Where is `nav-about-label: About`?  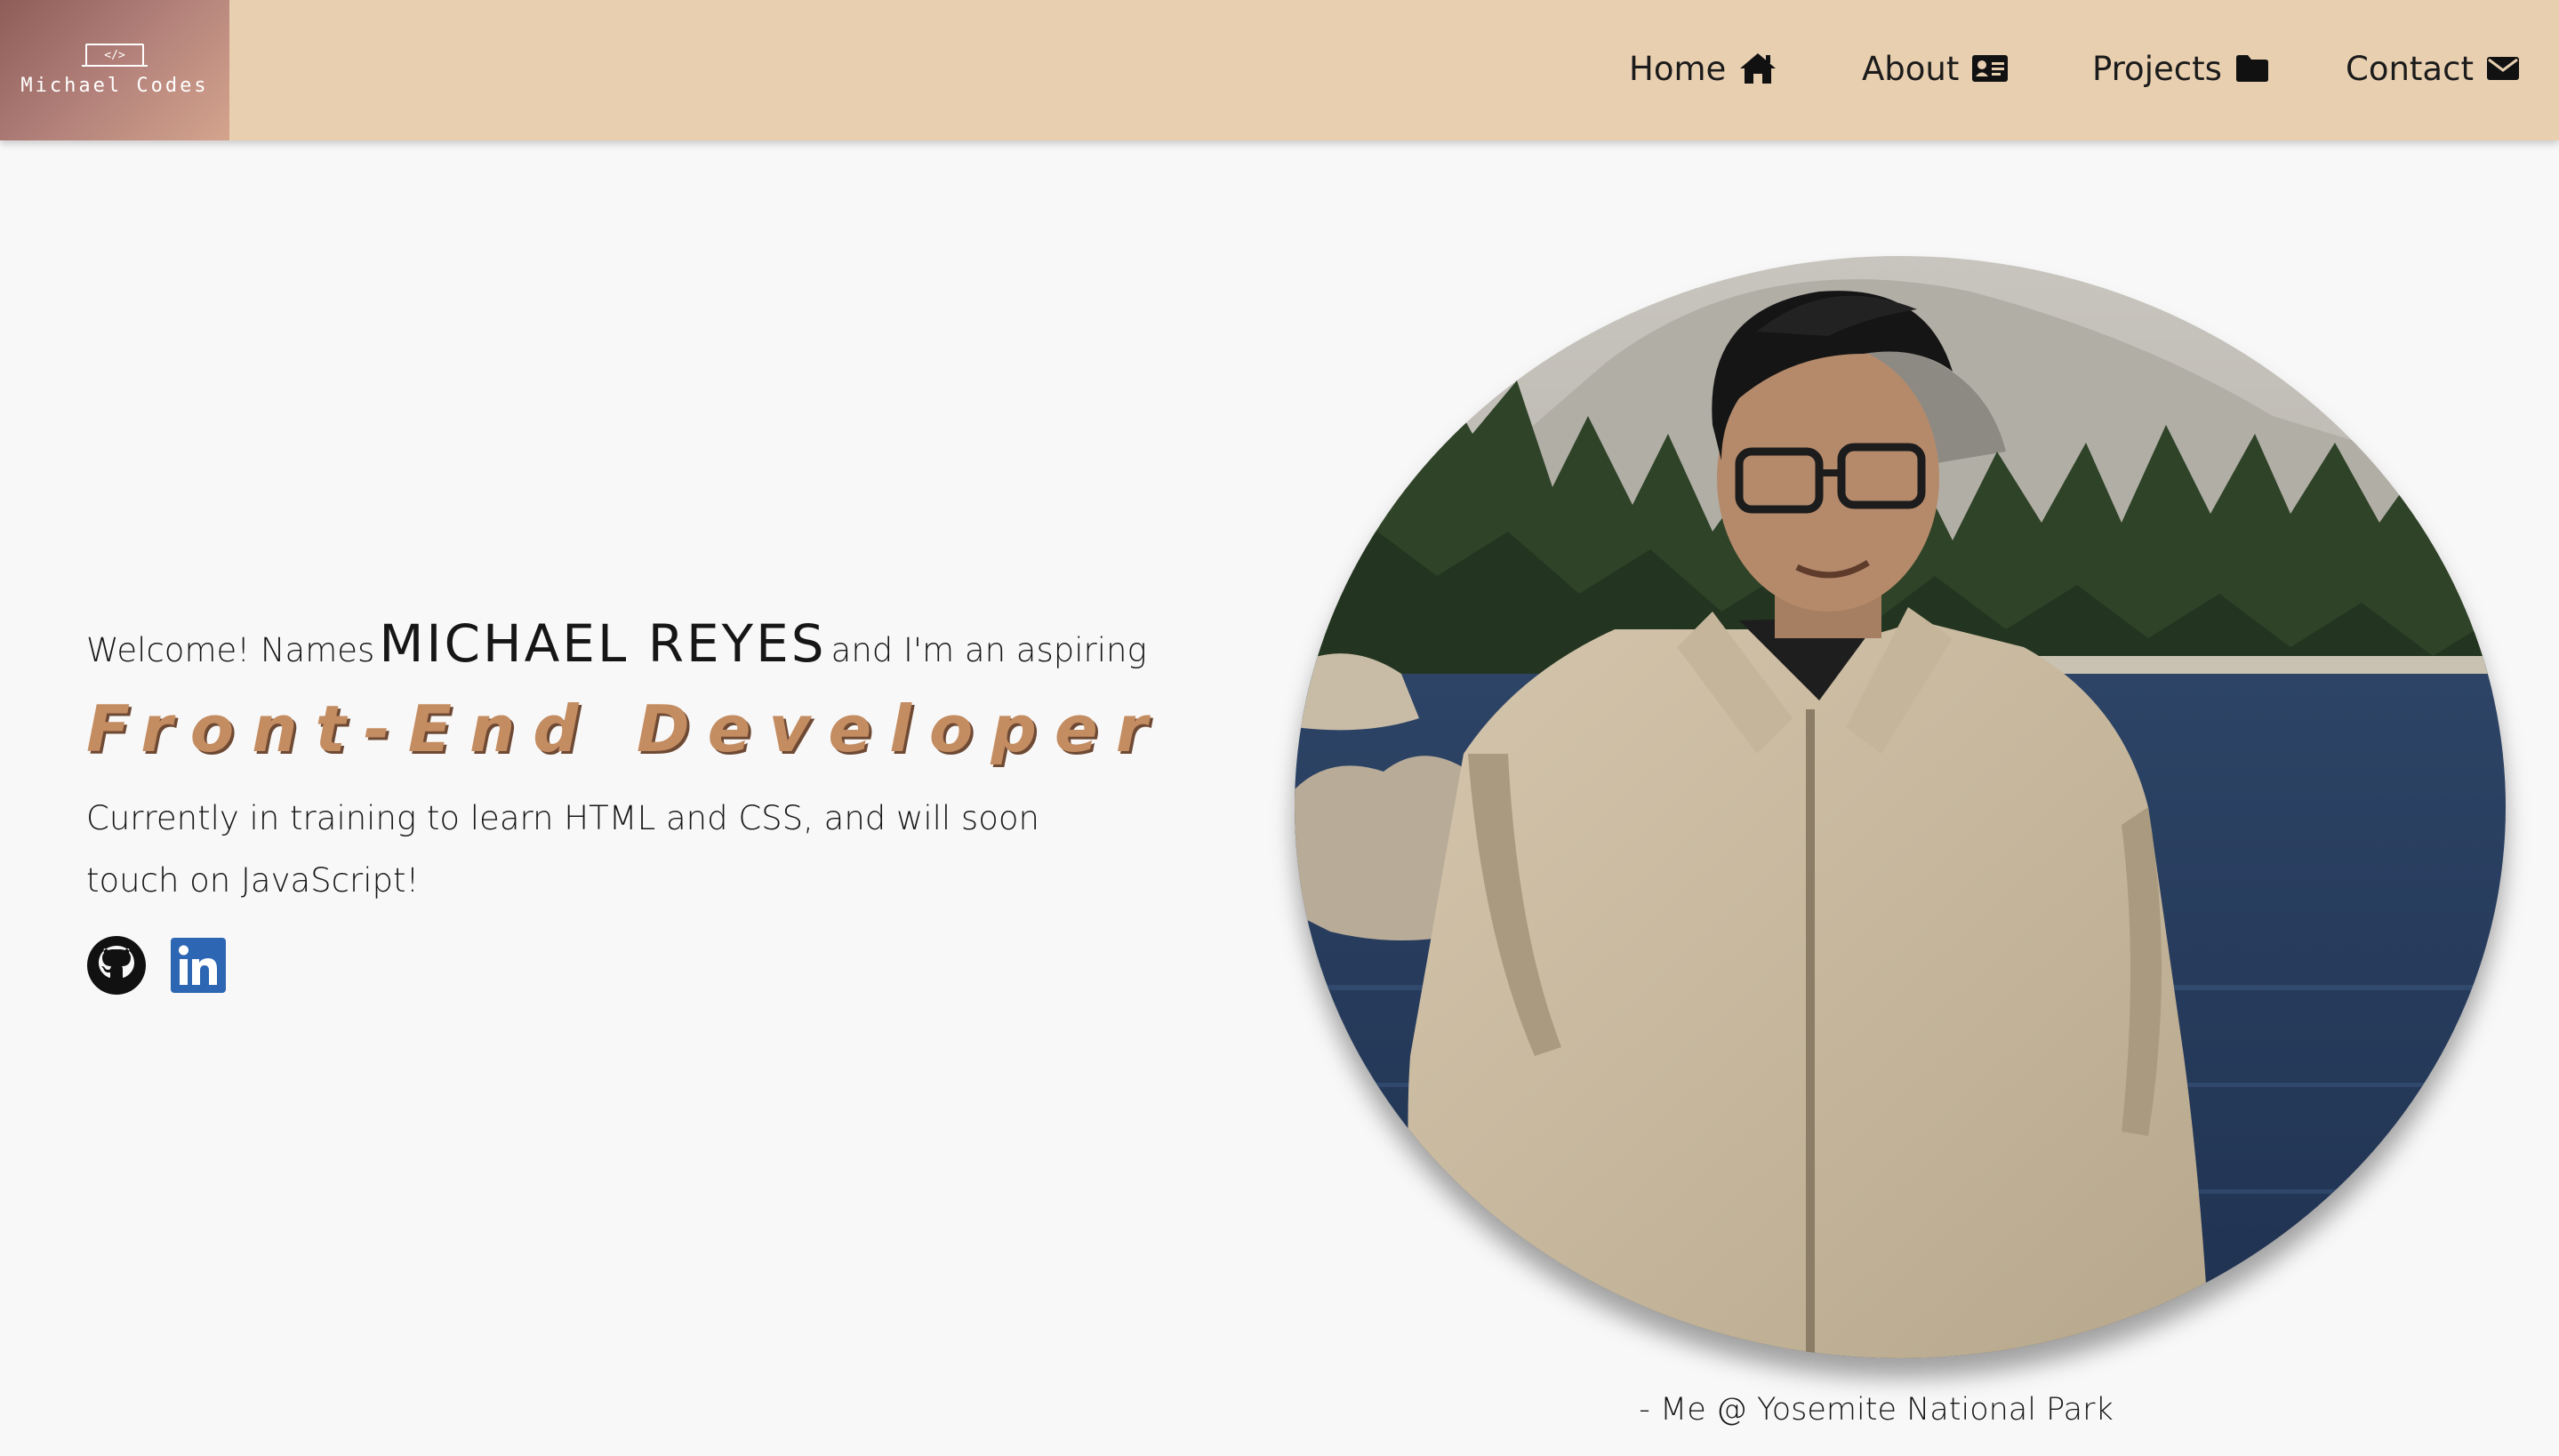
nav-about-label: About is located at coordinates (1911, 68).